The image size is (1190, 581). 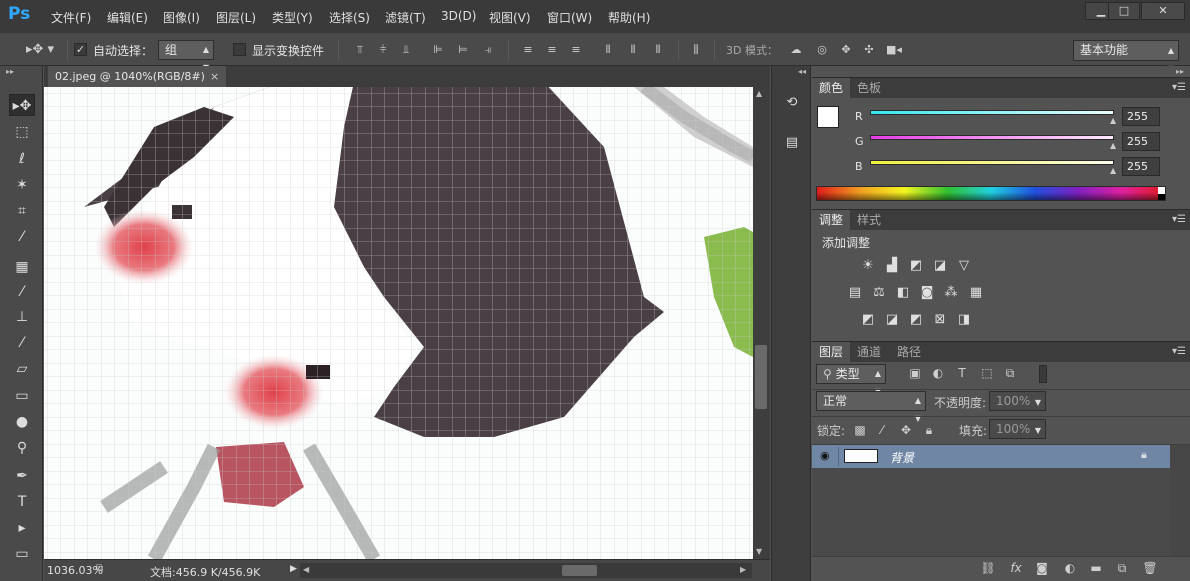 I want to click on lock-position-icon: ✥, so click(x=906, y=430).